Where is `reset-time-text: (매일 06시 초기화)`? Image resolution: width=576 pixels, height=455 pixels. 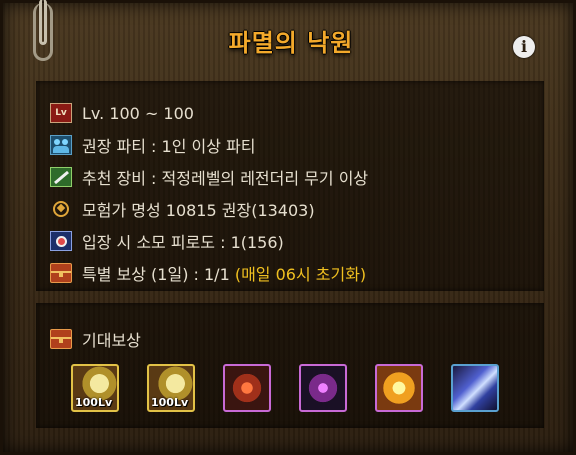 reset-time-text: (매일 06시 초기화) is located at coordinates (300, 274).